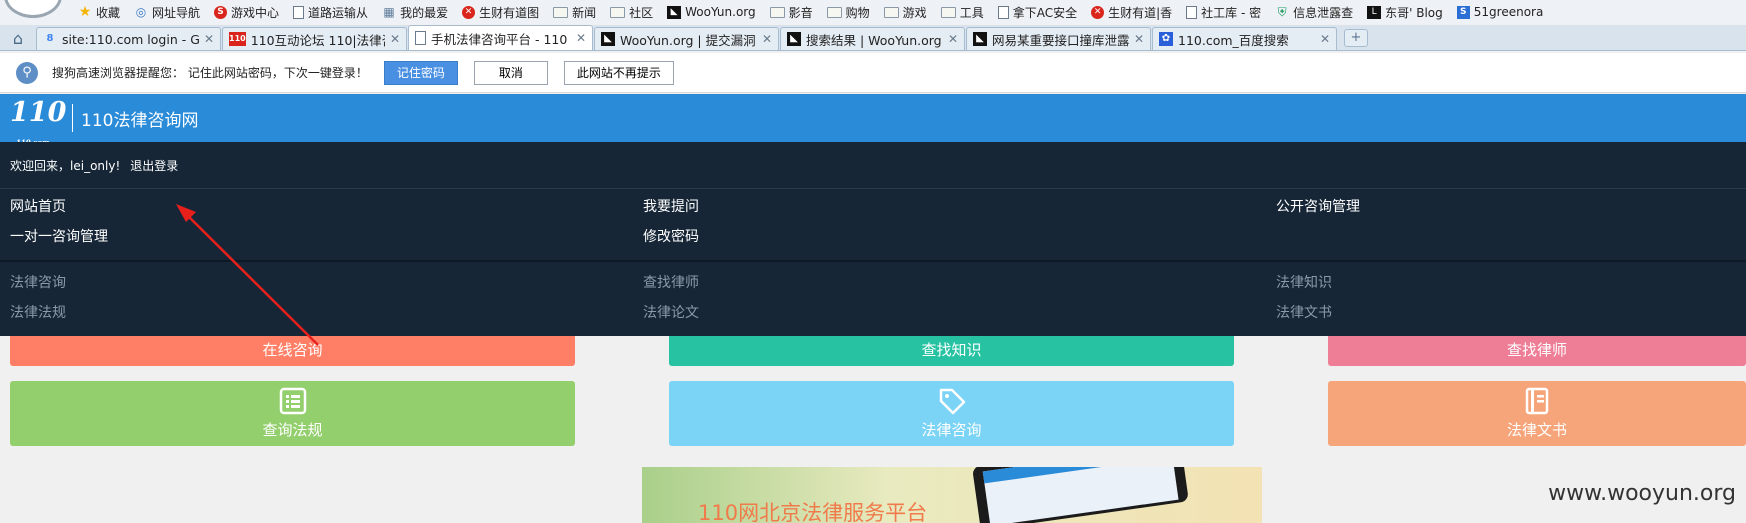 The height and width of the screenshot is (523, 1746). Describe the element at coordinates (1080, 495) in the screenshot. I see `phone-image` at that location.